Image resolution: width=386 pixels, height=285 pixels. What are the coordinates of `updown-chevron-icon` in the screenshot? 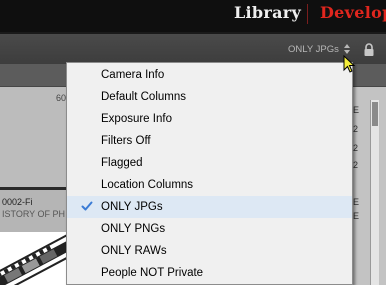 It's located at (347, 49).